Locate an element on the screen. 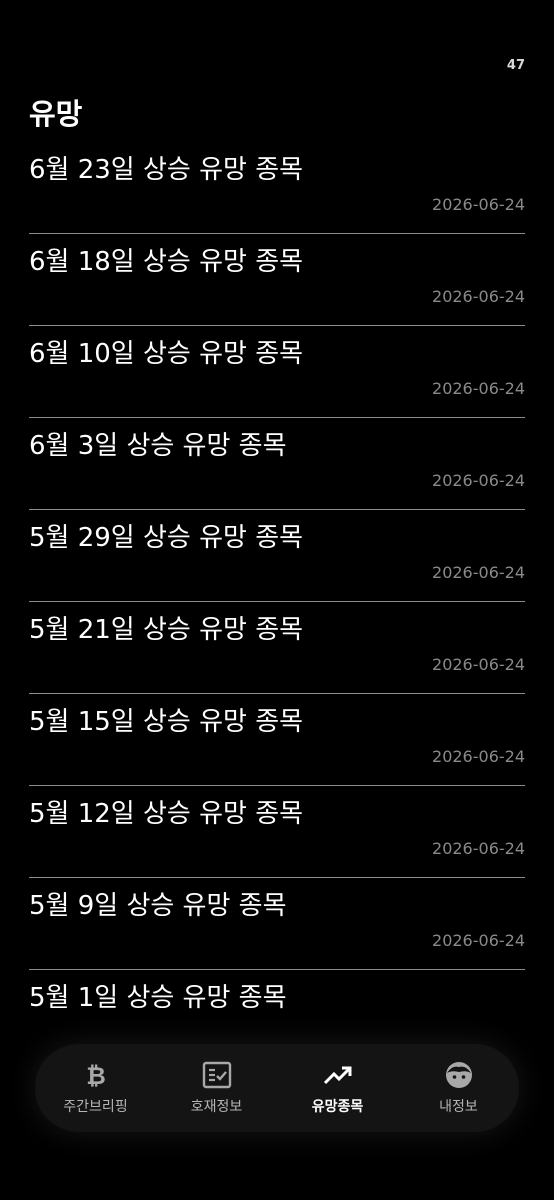 This screenshot has width=554, height=1200. nav-item-news: 호재정보 is located at coordinates (217, 1088).